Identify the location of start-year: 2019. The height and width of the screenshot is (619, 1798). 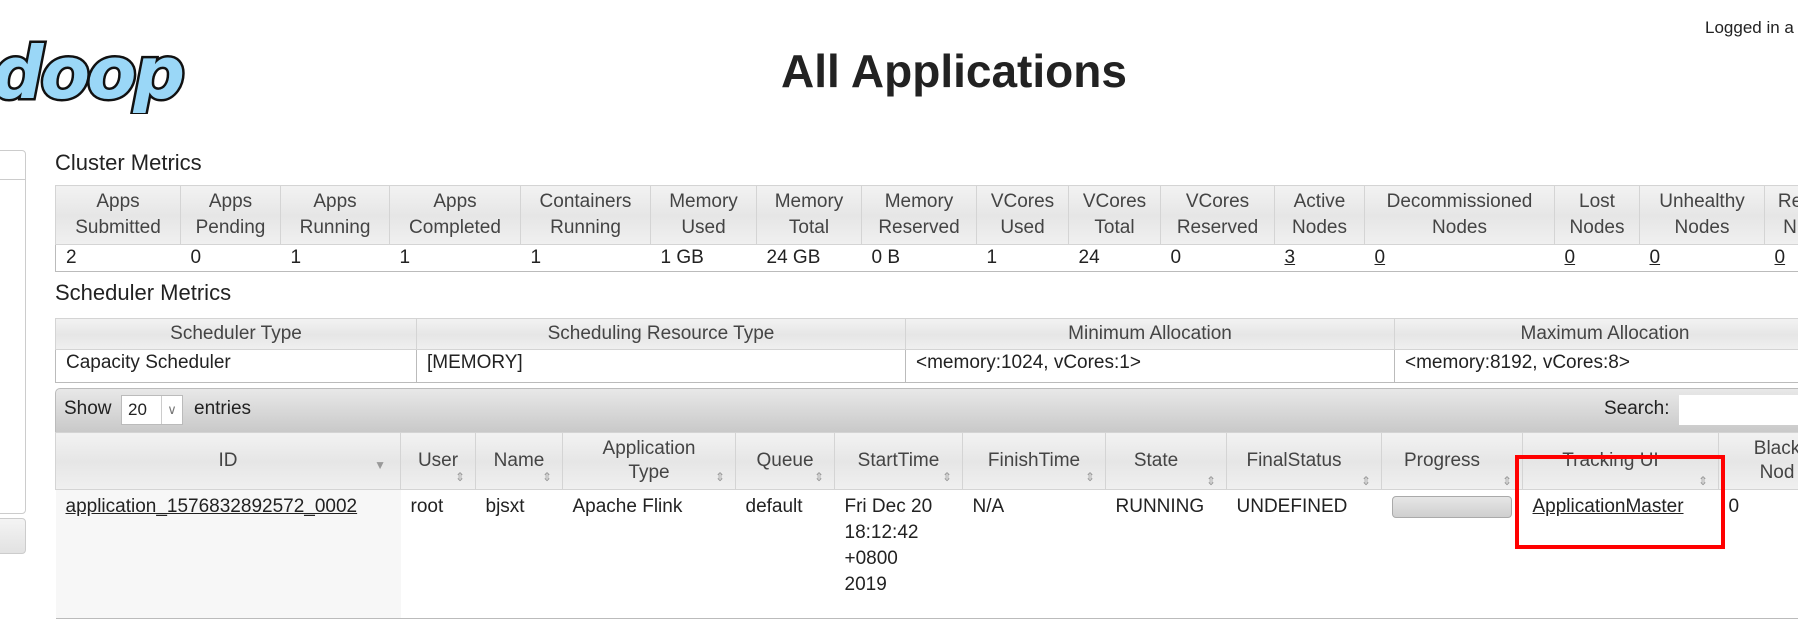
(899, 585).